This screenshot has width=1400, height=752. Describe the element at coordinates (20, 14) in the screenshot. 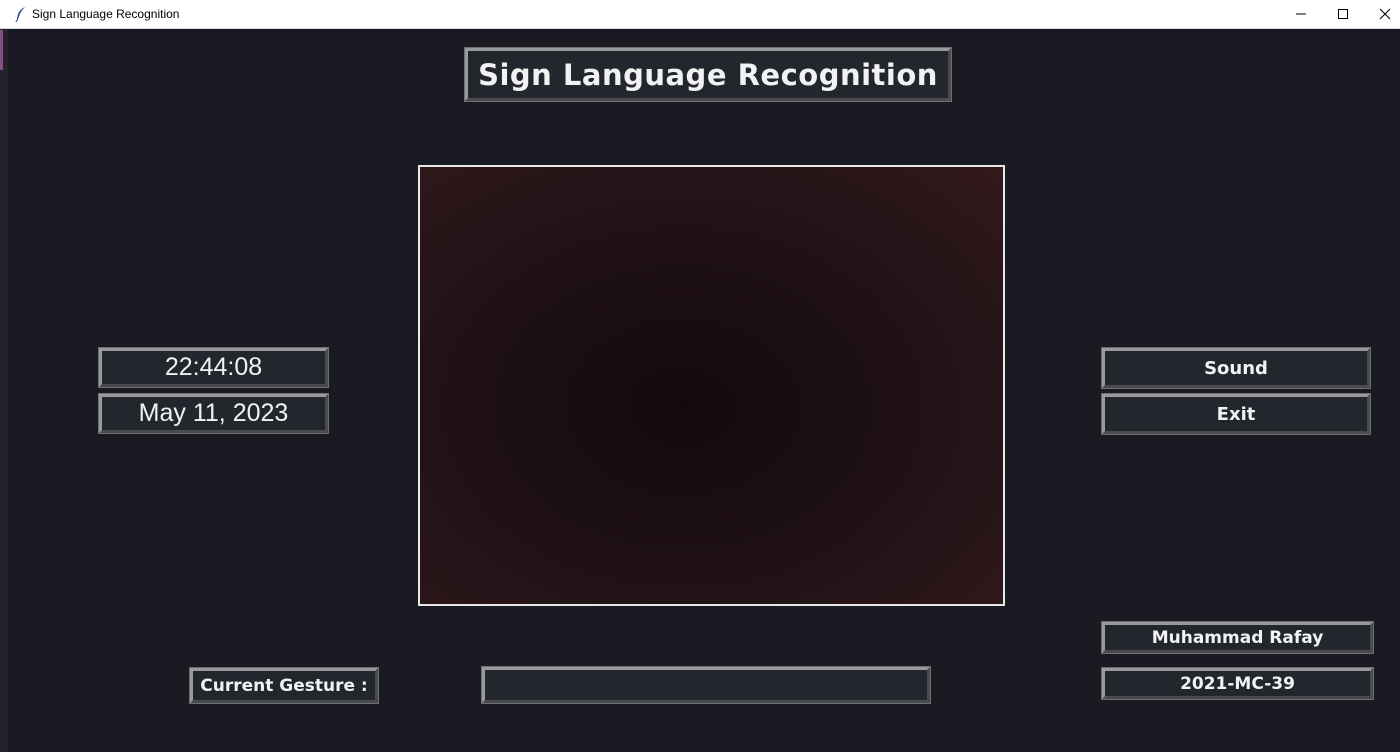

I see `feather-icon` at that location.